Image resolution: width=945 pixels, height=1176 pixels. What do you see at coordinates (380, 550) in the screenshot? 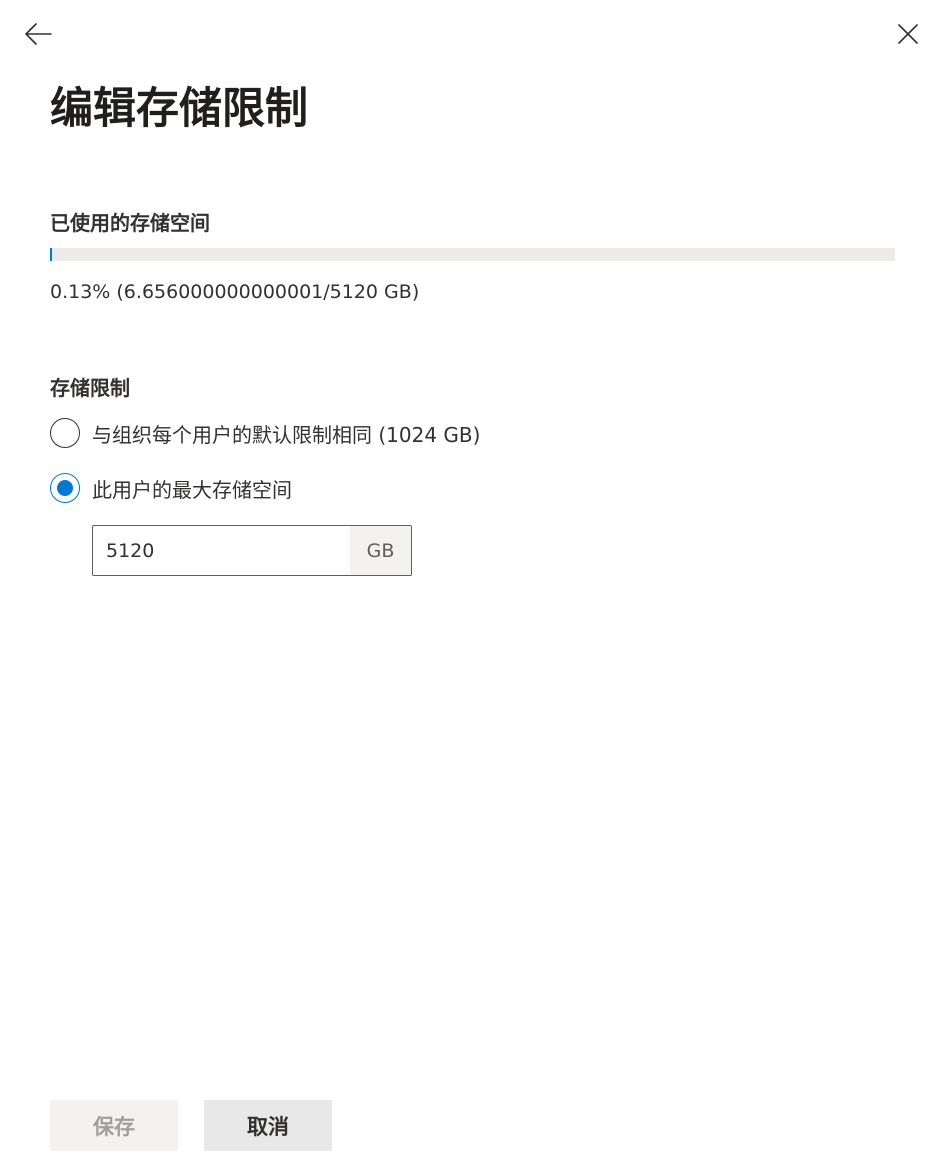
I see `storage-unit-suffix: GB` at bounding box center [380, 550].